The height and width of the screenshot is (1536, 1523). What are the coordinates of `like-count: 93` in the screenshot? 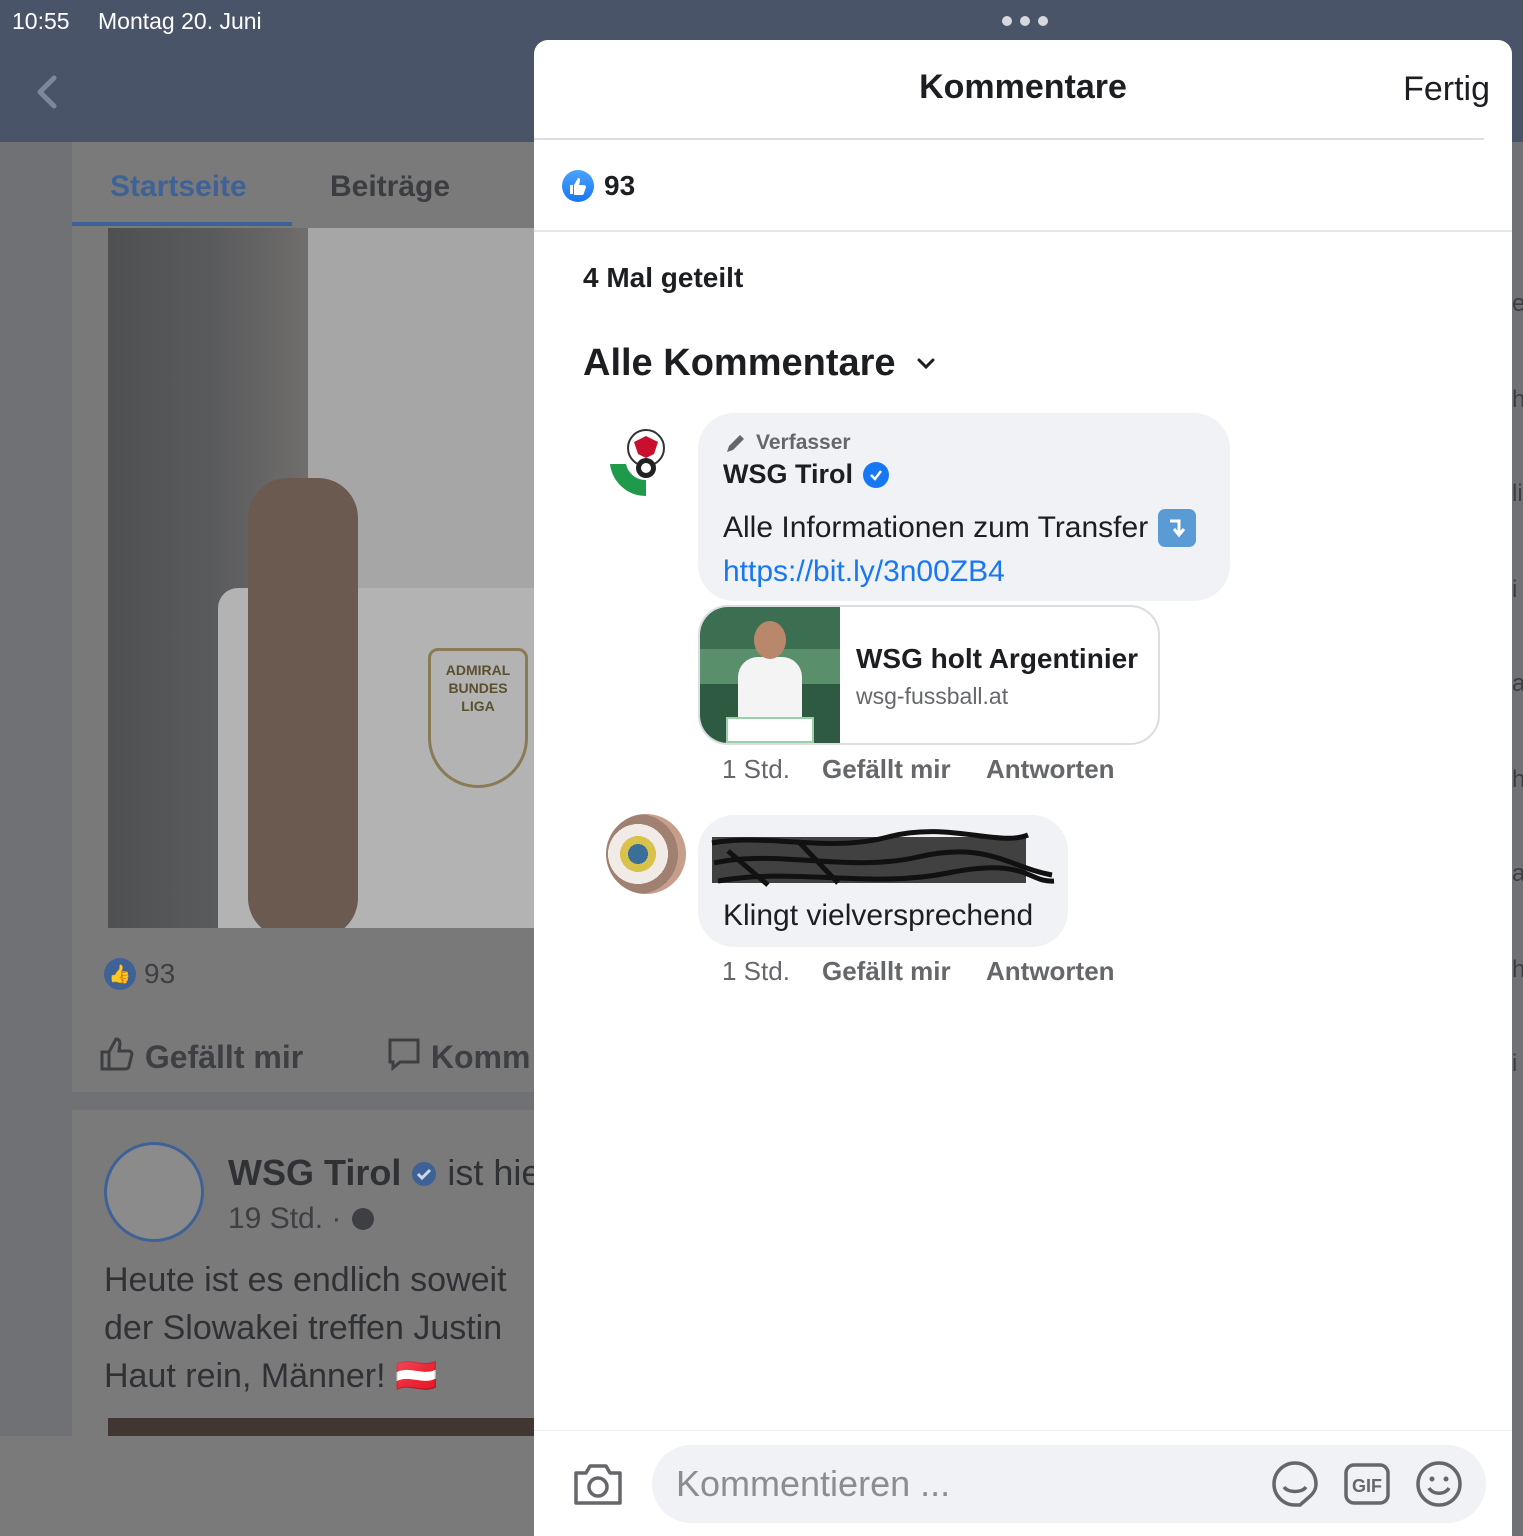 It's located at (620, 185).